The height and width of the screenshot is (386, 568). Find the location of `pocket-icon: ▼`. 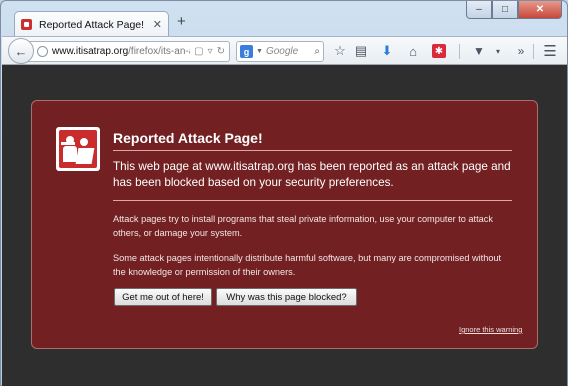

pocket-icon: ▼ is located at coordinates (479, 51).